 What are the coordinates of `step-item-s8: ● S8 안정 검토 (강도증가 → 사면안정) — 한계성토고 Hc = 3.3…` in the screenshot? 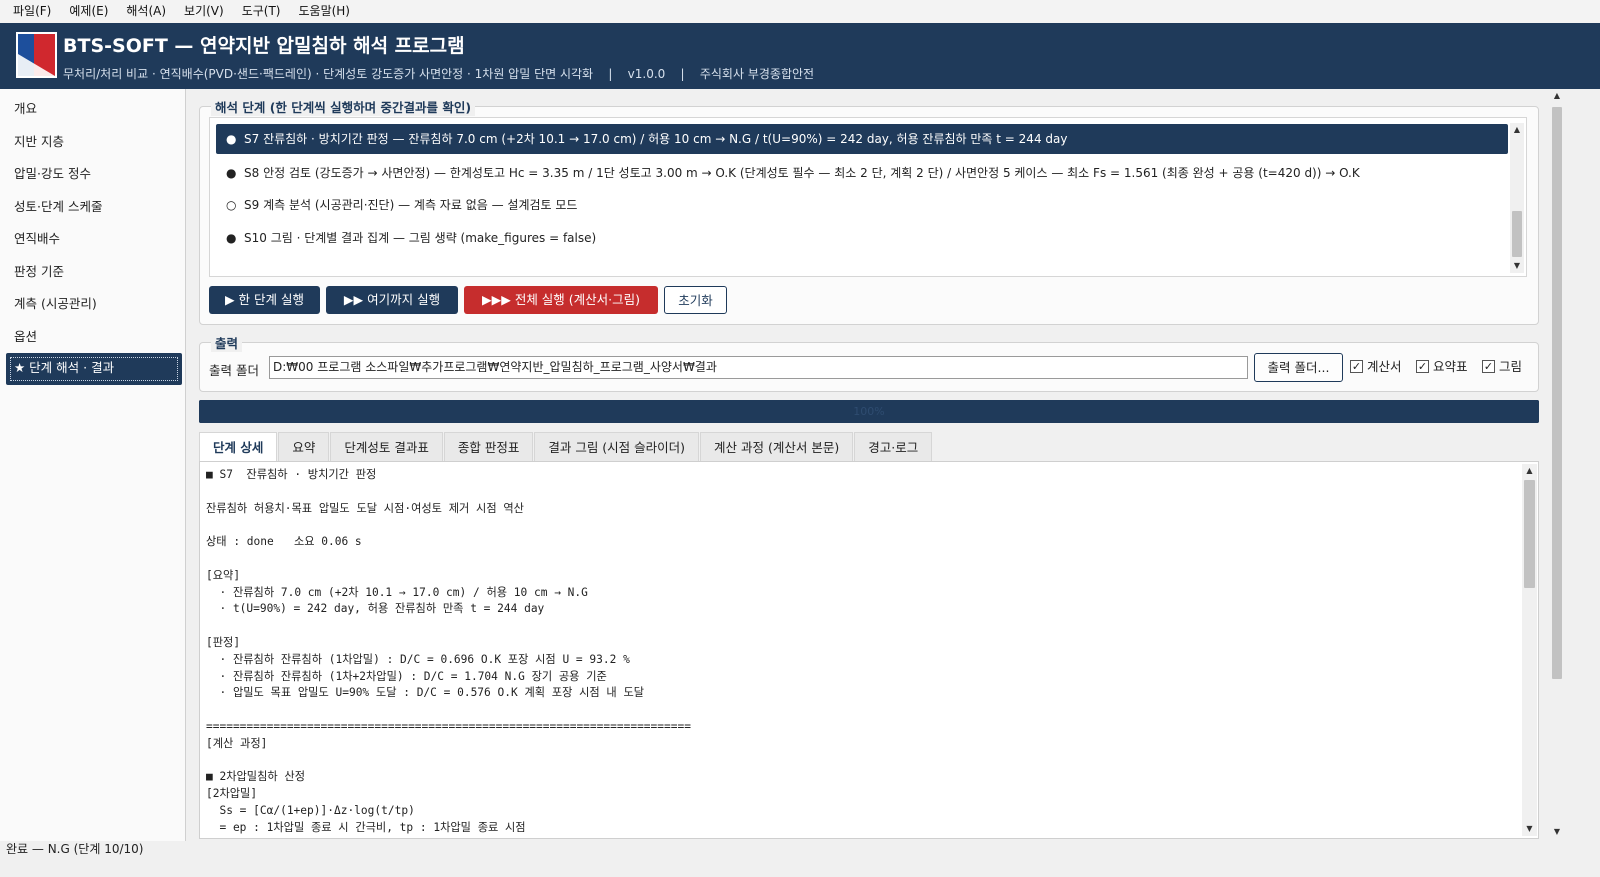 It's located at (862, 173).